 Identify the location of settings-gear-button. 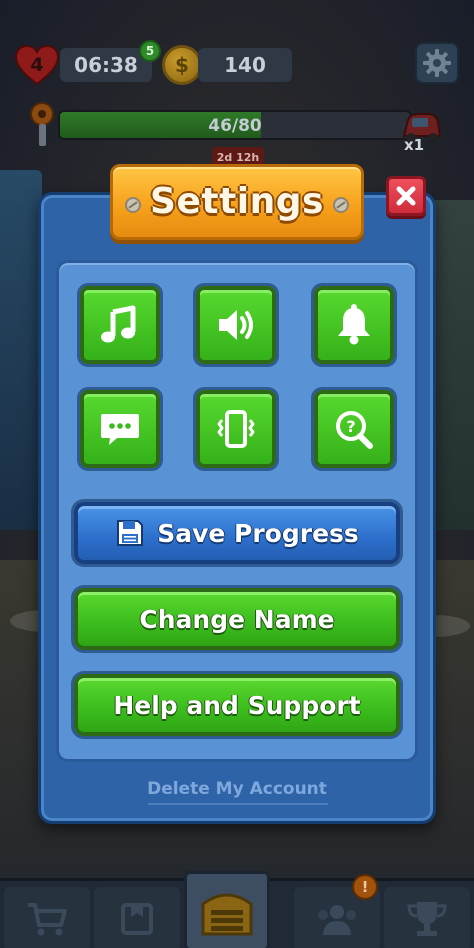
(437, 63).